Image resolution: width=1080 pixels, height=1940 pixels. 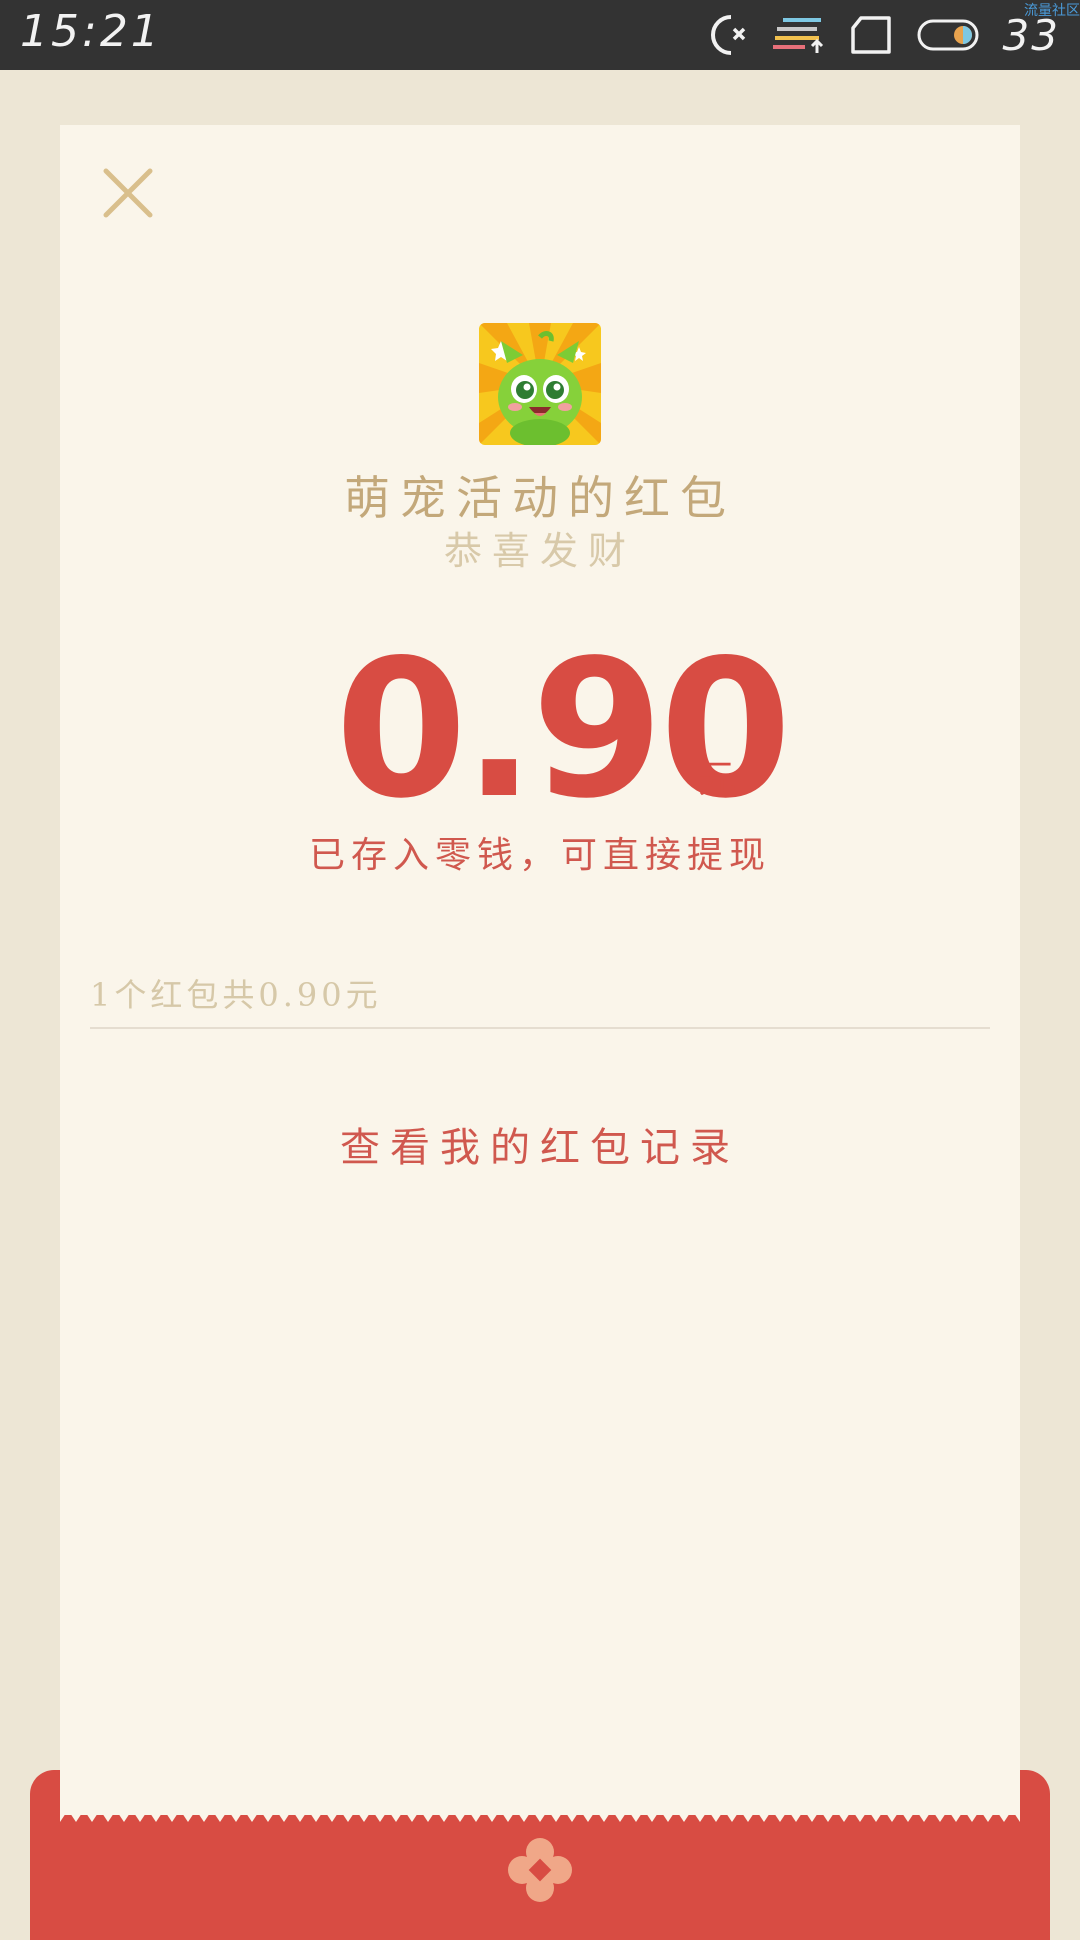 I want to click on flower-emblem-icon, so click(x=540, y=1870).